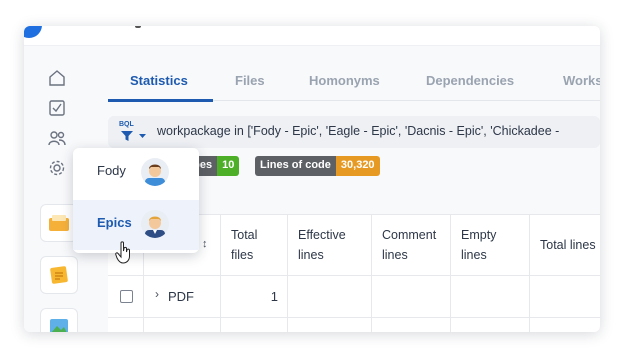 The image size is (624, 358). What do you see at coordinates (133, 136) in the screenshot?
I see `filter-icon` at bounding box center [133, 136].